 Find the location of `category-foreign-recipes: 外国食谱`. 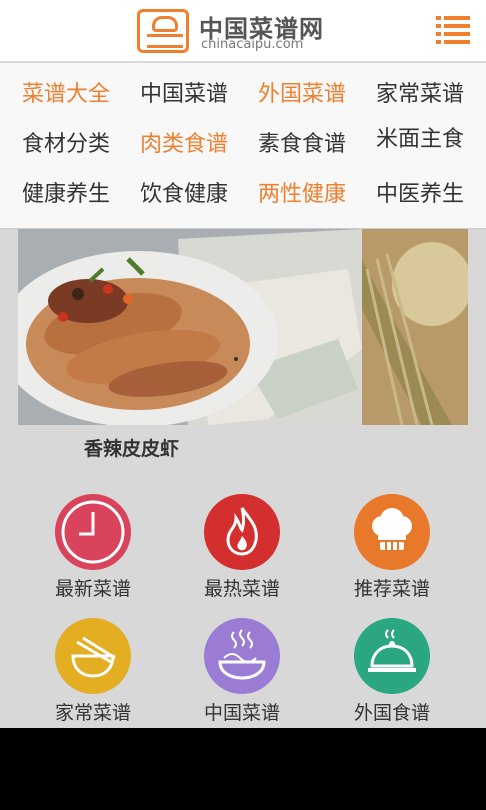

category-foreign-recipes: 外国食谱 is located at coordinates (392, 673).